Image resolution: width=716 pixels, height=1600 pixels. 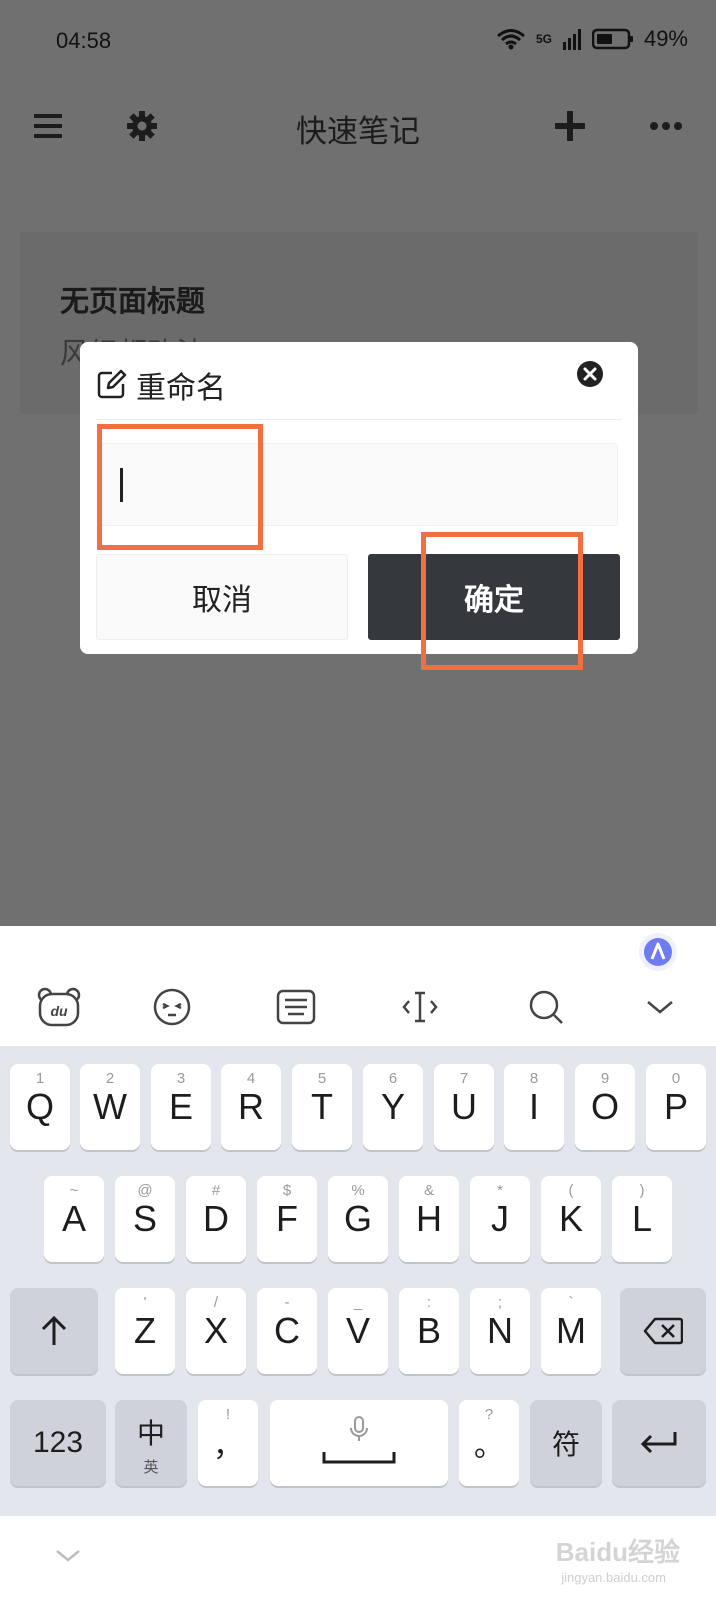 What do you see at coordinates (676, 1107) in the screenshot?
I see `key-p: 0P` at bounding box center [676, 1107].